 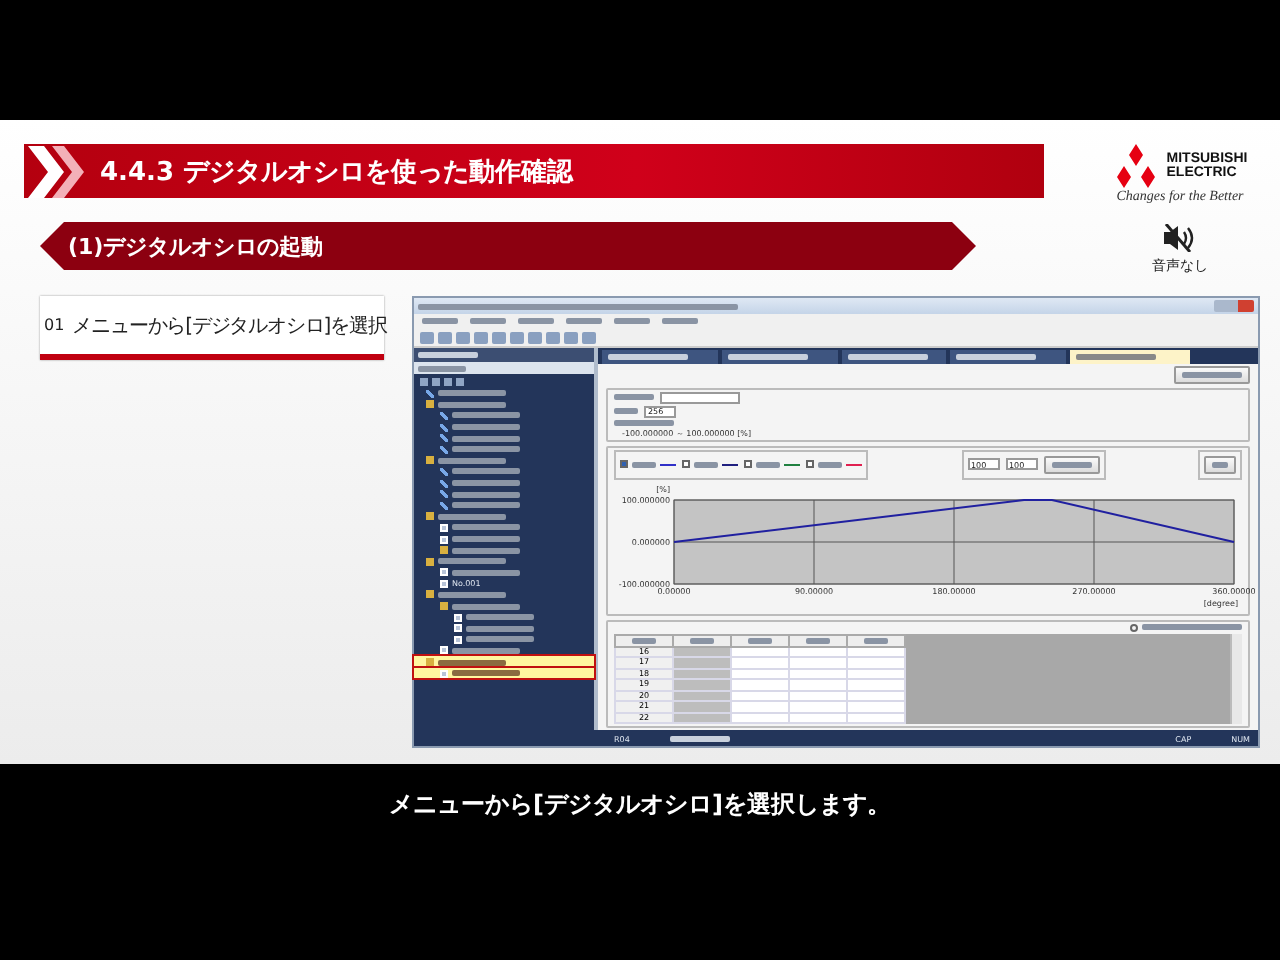 What do you see at coordinates (1134, 627) in the screenshot?
I see `option-radio` at bounding box center [1134, 627].